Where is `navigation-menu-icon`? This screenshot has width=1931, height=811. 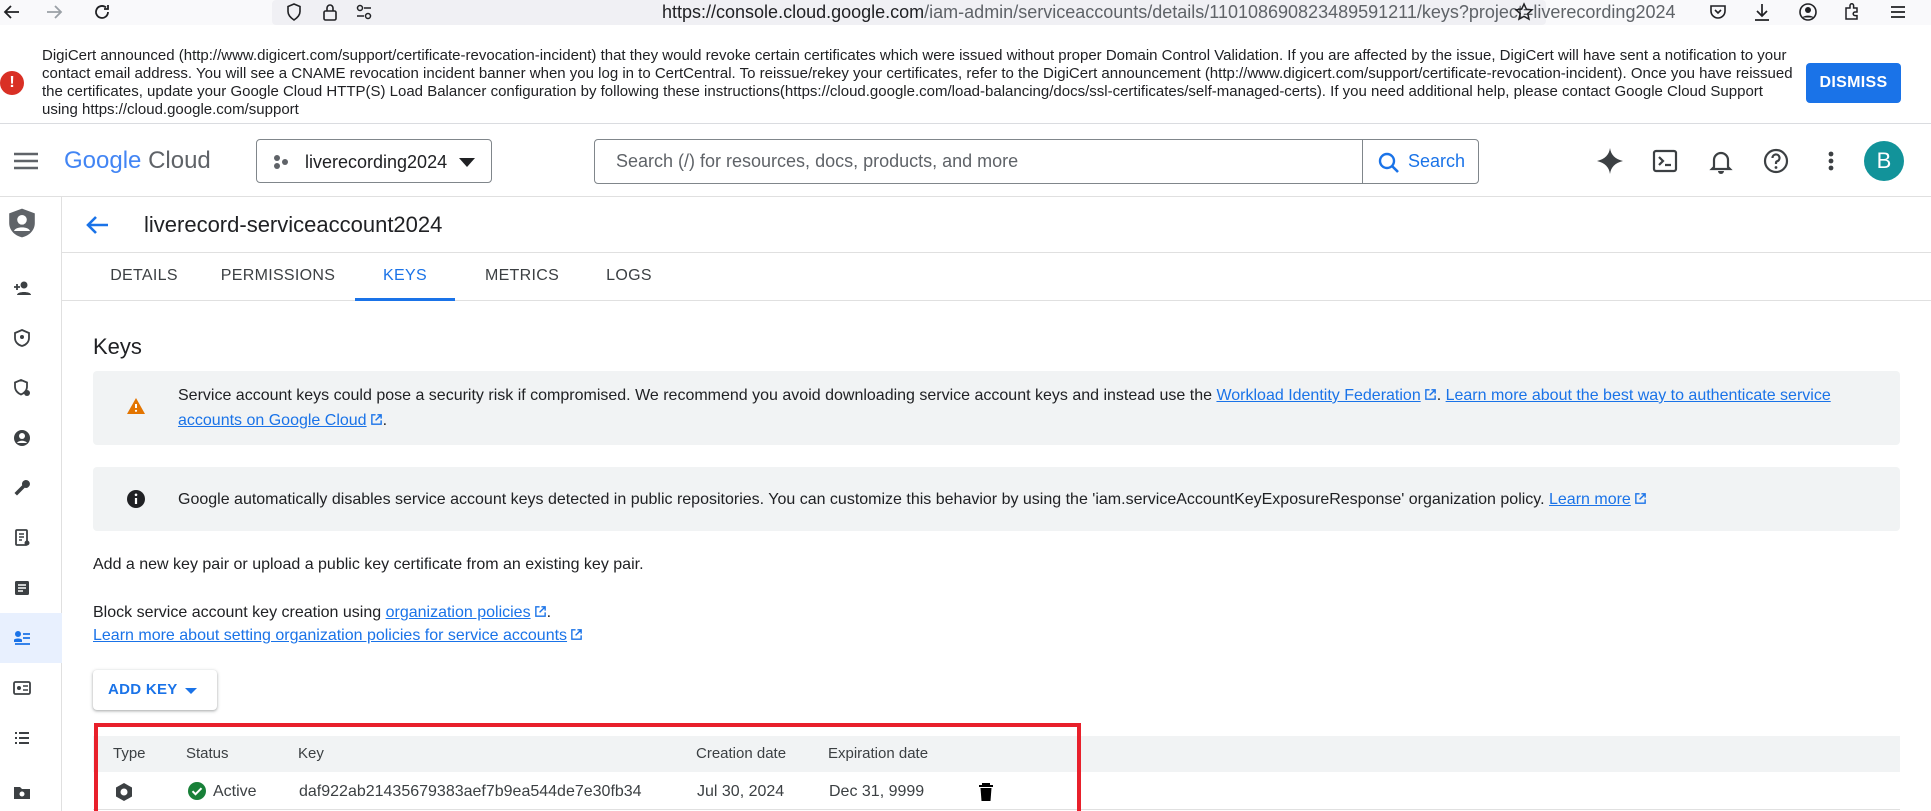
navigation-menu-icon is located at coordinates (26, 161).